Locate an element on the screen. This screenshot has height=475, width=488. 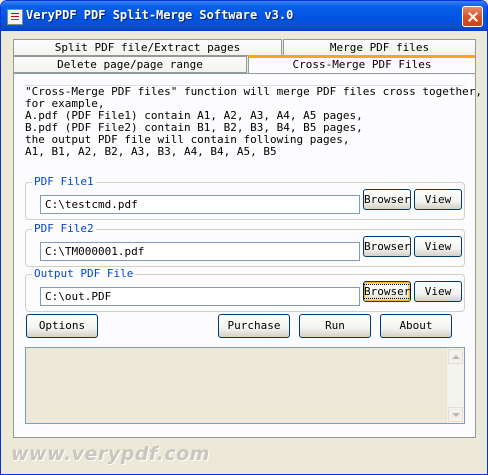
pdf-file1-label: PDF File1 is located at coordinates (64, 182).